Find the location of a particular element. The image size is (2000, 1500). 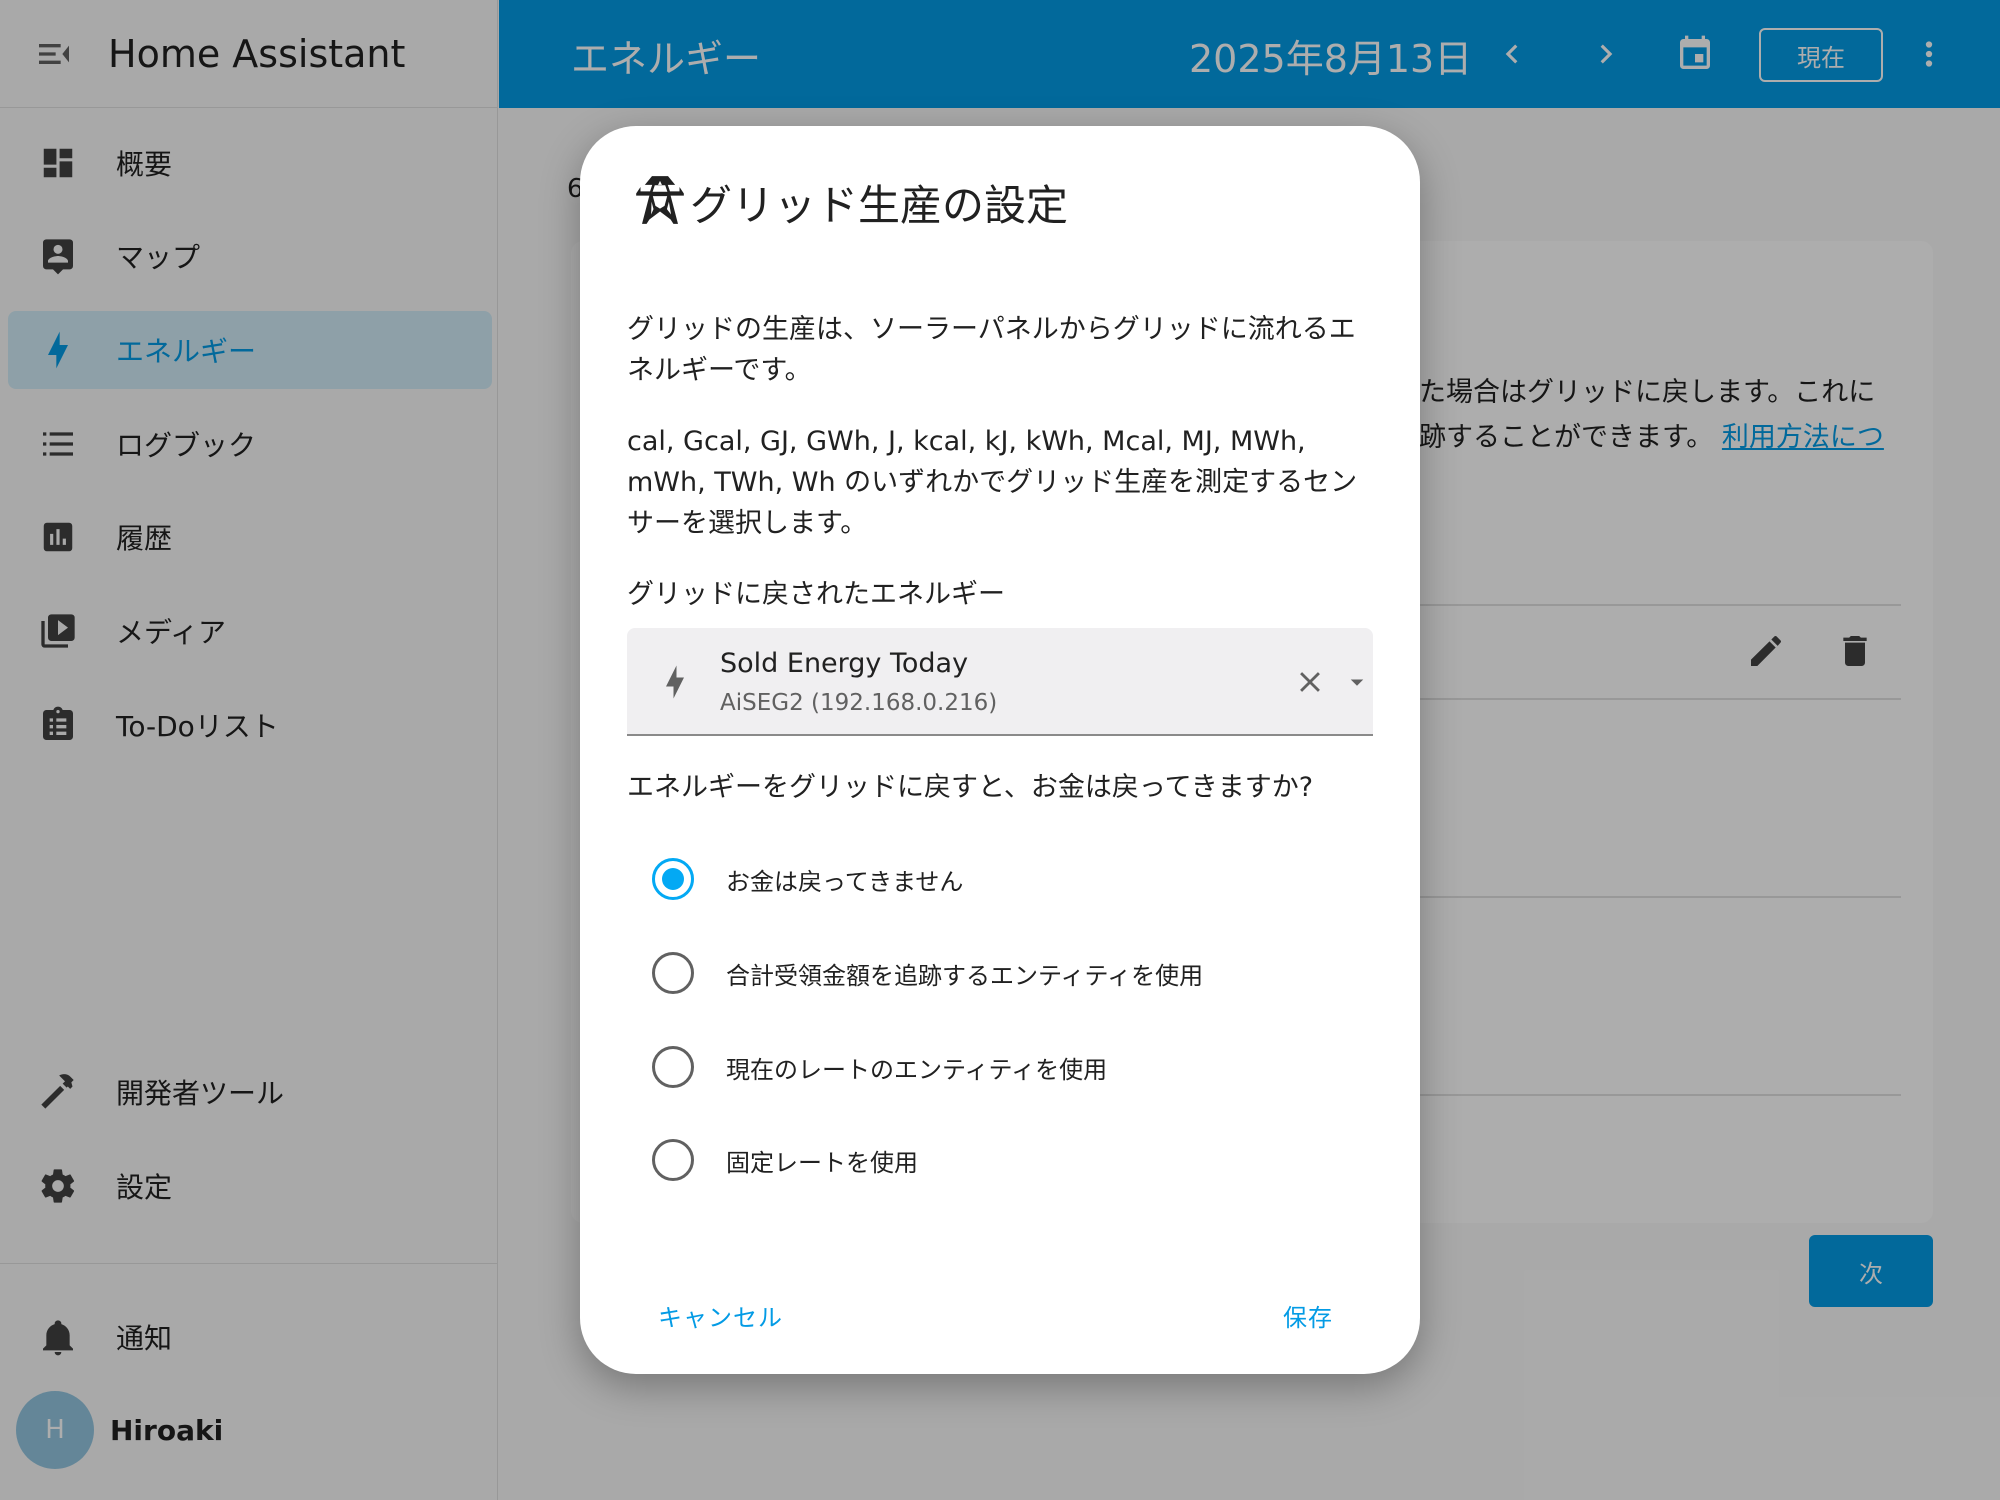

radio-label: 固定レートを使用 is located at coordinates (822, 1162).